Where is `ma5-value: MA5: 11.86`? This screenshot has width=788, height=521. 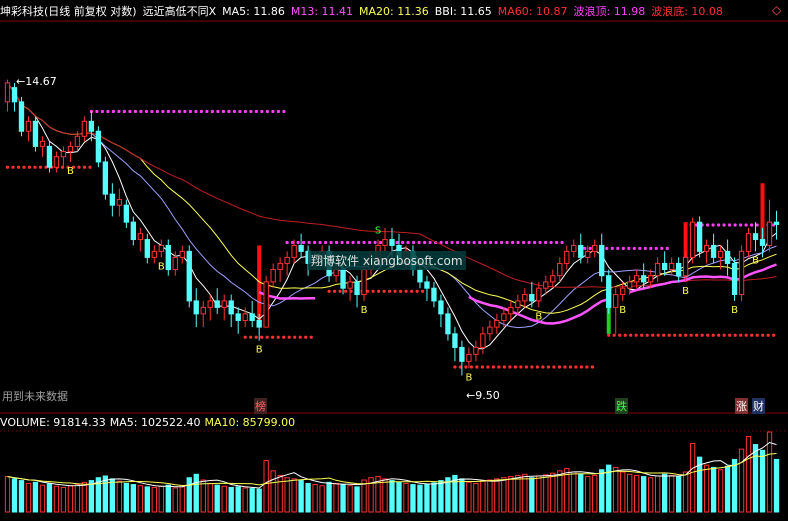 ma5-value: MA5: 11.86 is located at coordinates (253, 11).